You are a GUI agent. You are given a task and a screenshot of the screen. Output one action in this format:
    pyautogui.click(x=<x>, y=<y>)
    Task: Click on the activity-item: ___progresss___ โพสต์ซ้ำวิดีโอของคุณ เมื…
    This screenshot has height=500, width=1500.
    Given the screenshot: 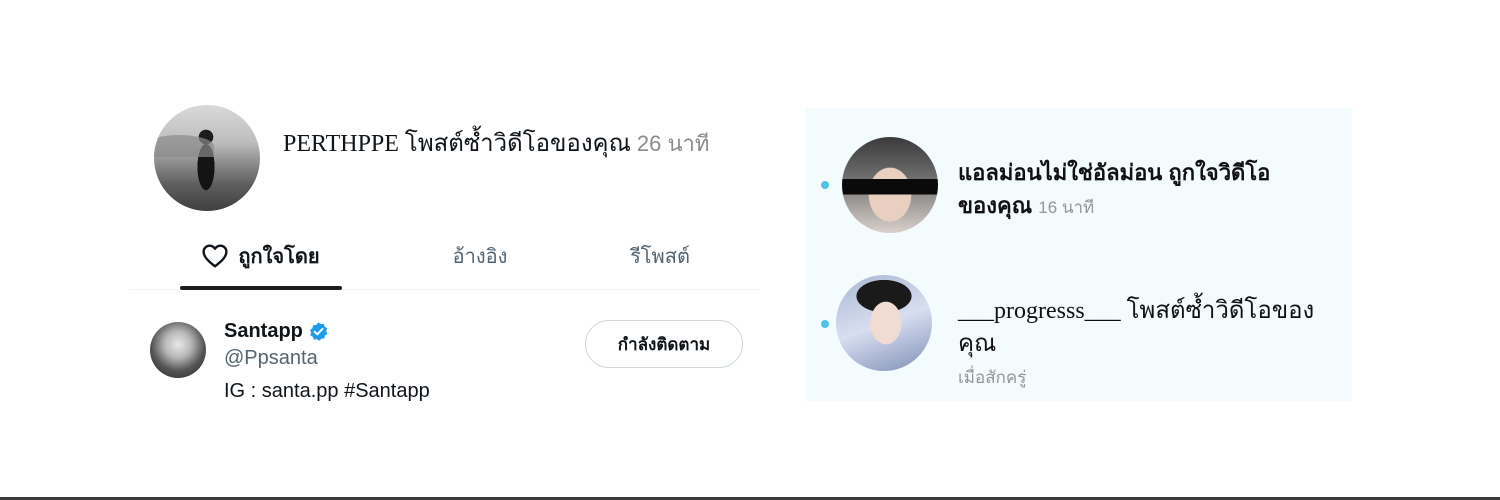 What is the action you would take?
    pyautogui.click(x=1079, y=328)
    